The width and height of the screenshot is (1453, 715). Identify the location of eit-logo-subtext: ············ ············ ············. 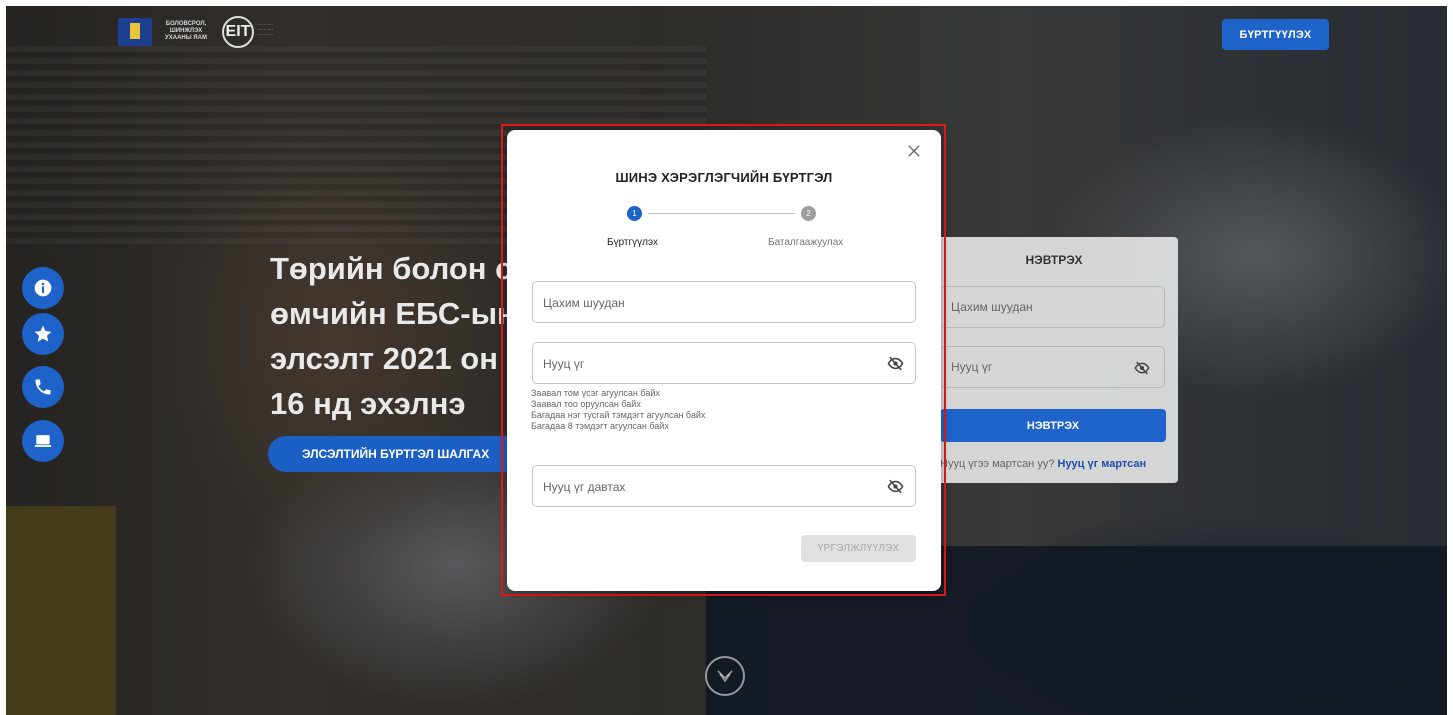
(265, 29).